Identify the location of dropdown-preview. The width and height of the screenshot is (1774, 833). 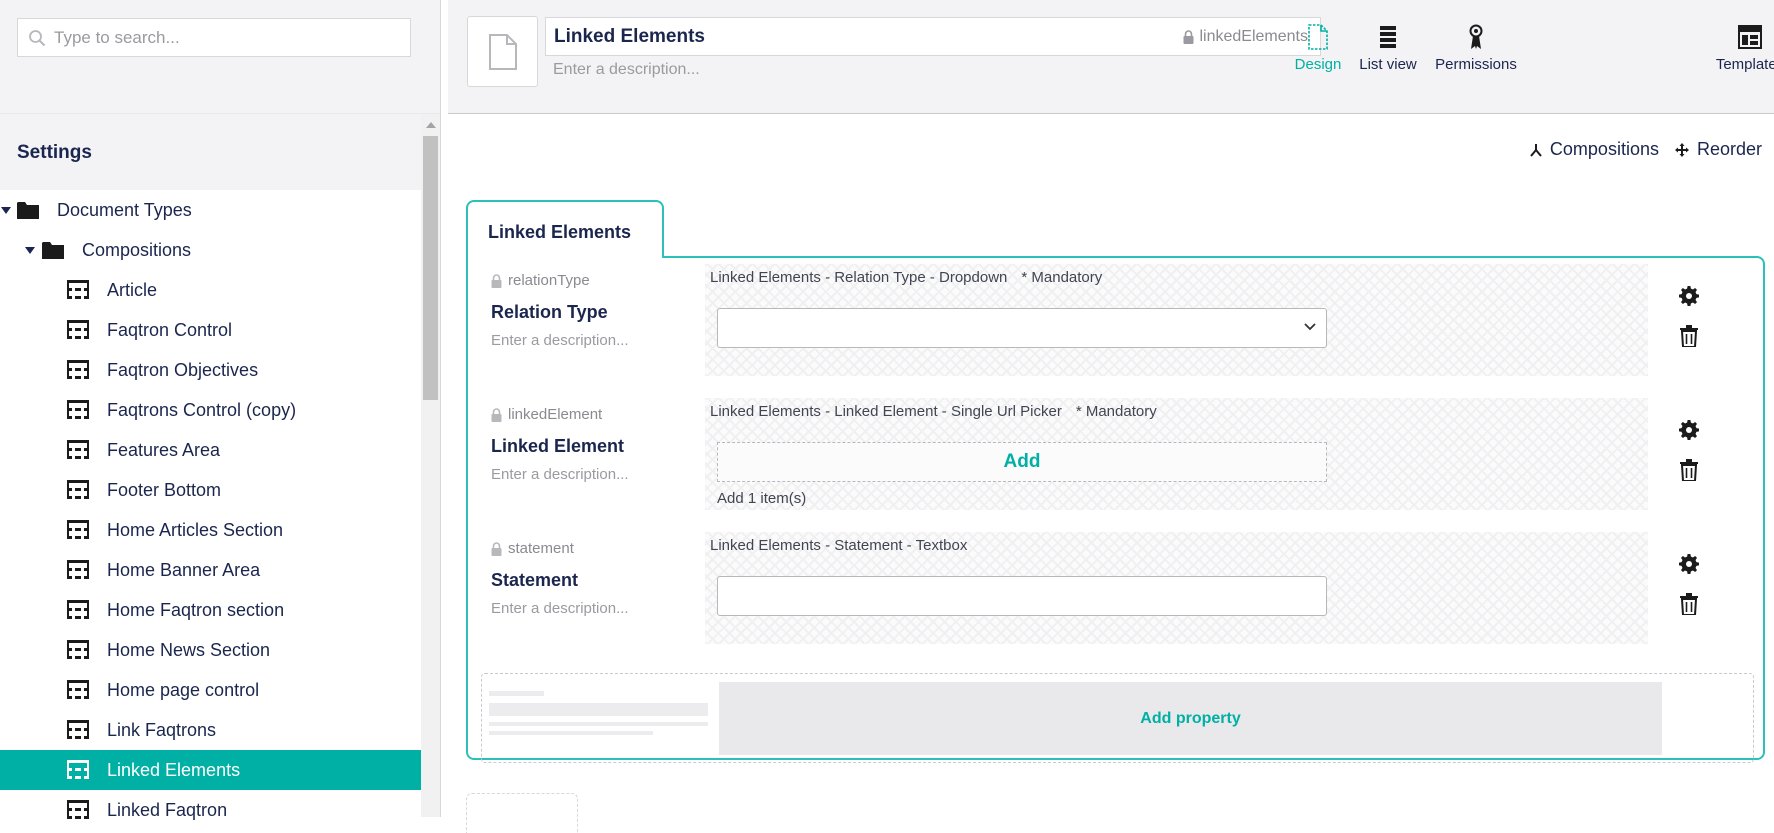
(1022, 328).